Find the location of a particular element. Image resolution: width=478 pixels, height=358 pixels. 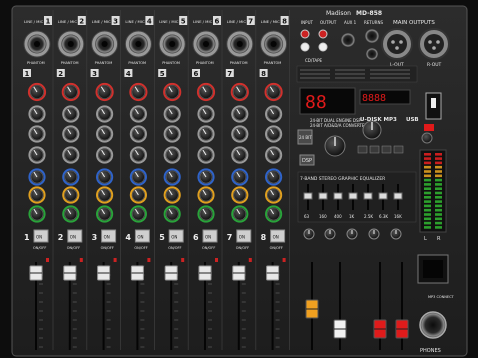

main-outputs-label: MAIN OUTPUTS is located at coordinates (414, 23).